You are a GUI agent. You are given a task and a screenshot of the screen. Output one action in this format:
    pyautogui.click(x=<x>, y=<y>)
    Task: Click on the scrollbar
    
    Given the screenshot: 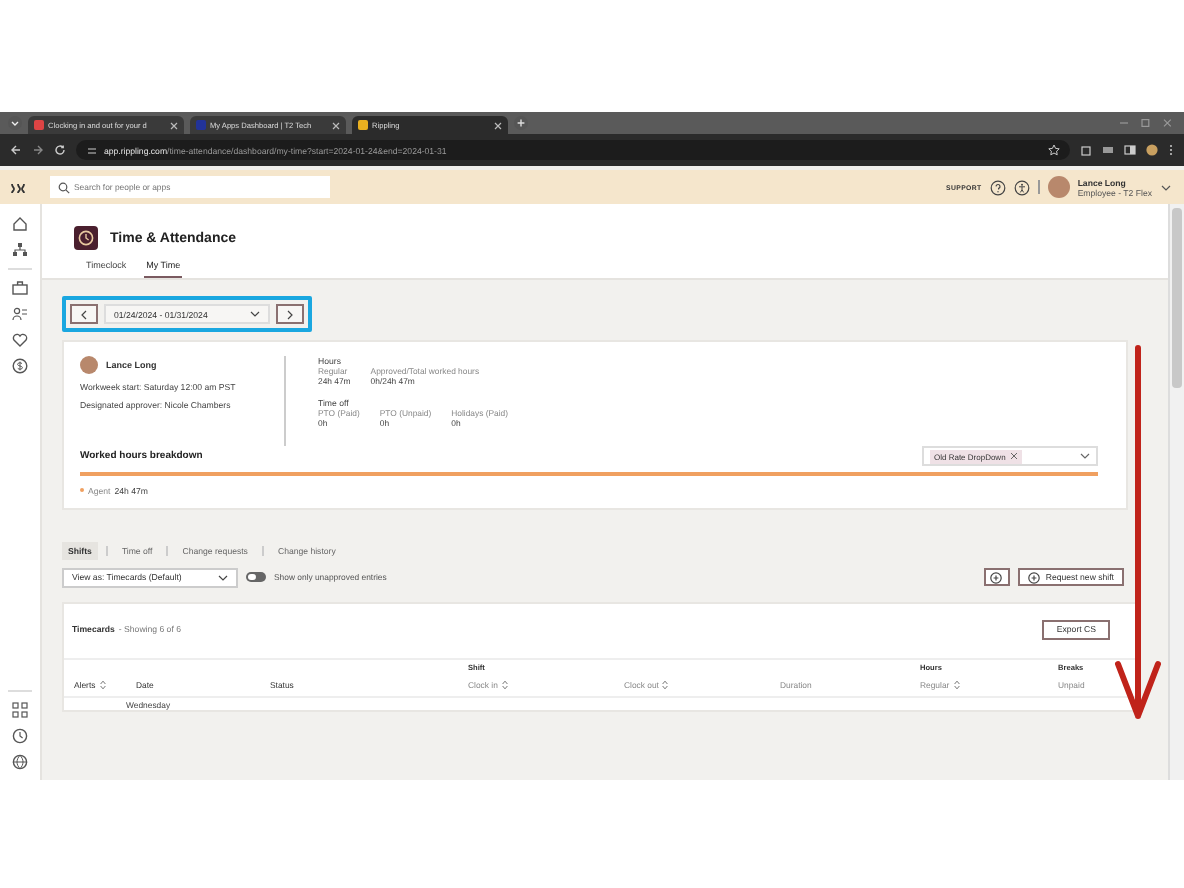 What is the action you would take?
    pyautogui.click(x=1176, y=492)
    